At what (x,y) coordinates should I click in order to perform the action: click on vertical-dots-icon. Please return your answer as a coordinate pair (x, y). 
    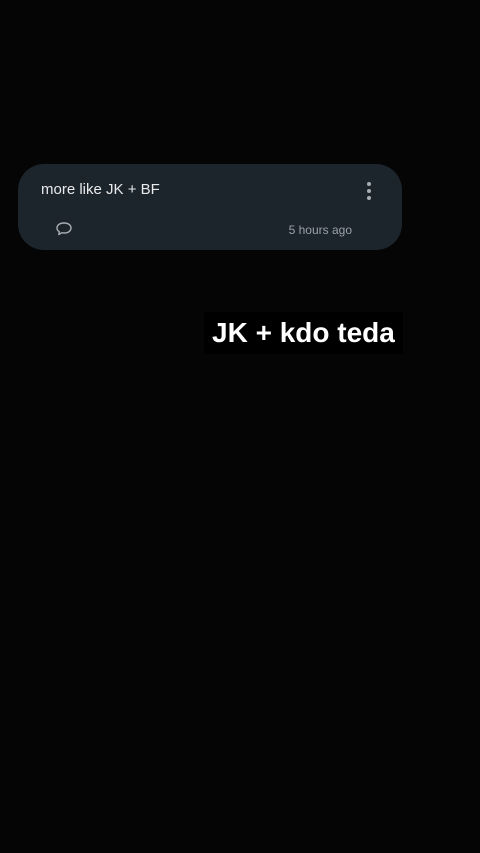
    Looking at the image, I should click on (369, 184).